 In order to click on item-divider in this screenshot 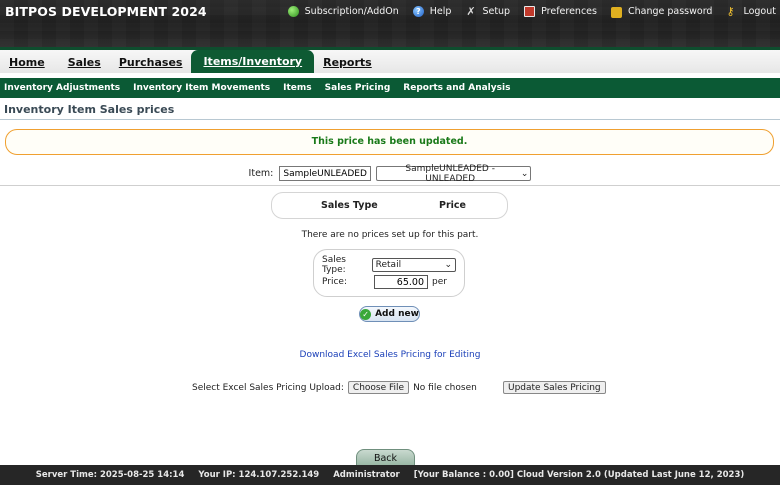, I will do `click(390, 185)`.